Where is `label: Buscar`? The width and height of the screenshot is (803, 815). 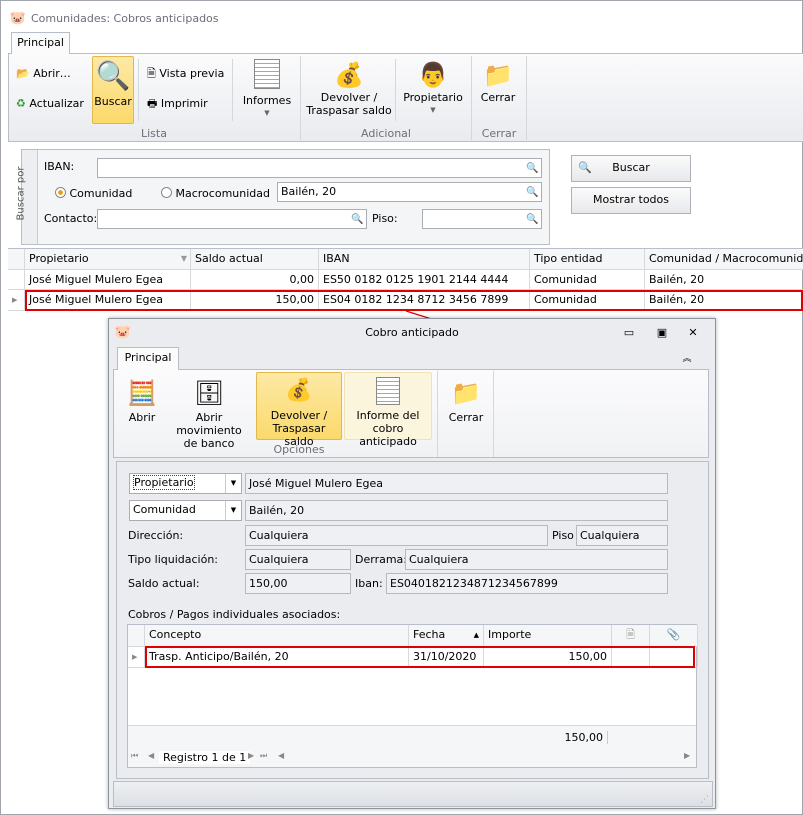
label: Buscar is located at coordinates (113, 101).